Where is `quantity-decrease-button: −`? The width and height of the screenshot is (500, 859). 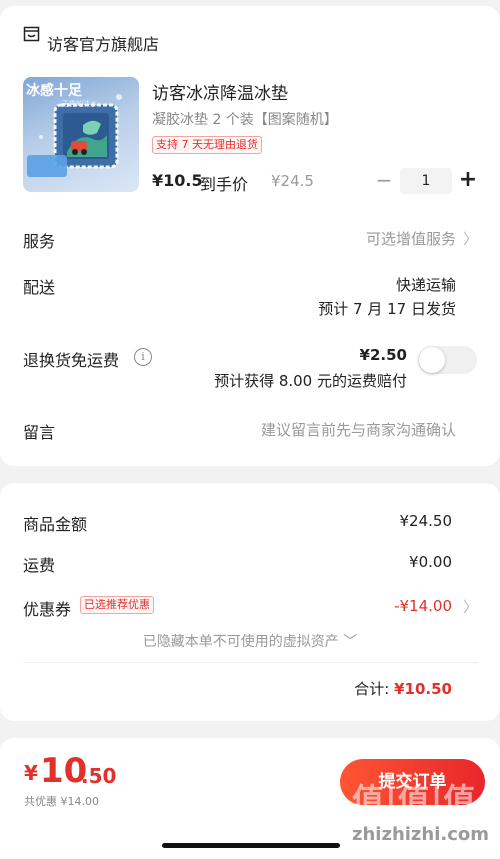
quantity-decrease-button: − is located at coordinates (384, 180).